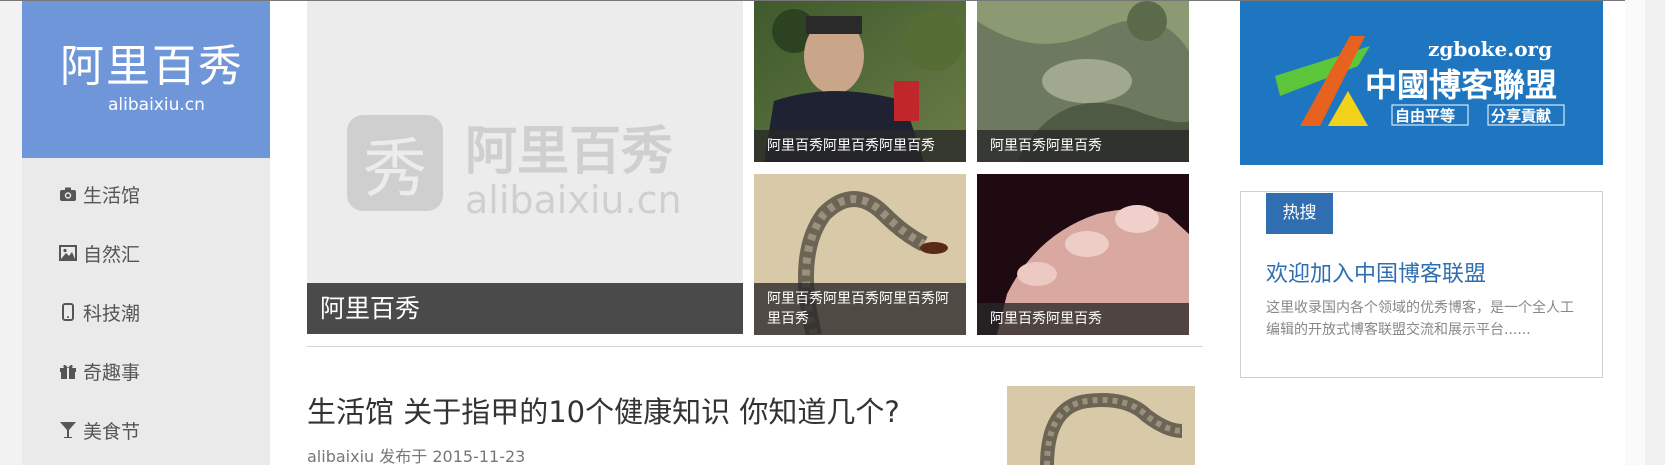  Describe the element at coordinates (525, 308) in the screenshot. I see `featured-caption: 阿里百秀` at that location.